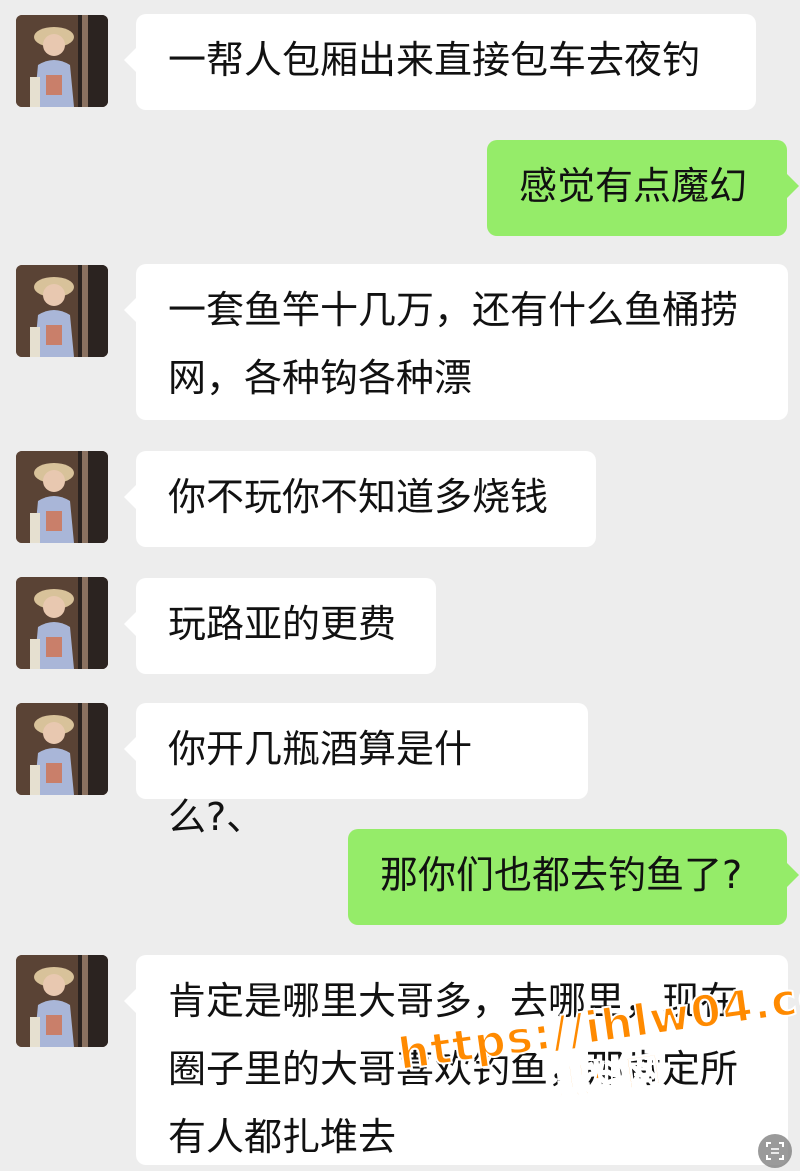 Image resolution: width=800 pixels, height=1171 pixels. Describe the element at coordinates (456, 342) in the screenshot. I see `message-bubble: 一套鱼竿十几万，还有什么鱼桶捞网，各种钩各种漂` at that location.